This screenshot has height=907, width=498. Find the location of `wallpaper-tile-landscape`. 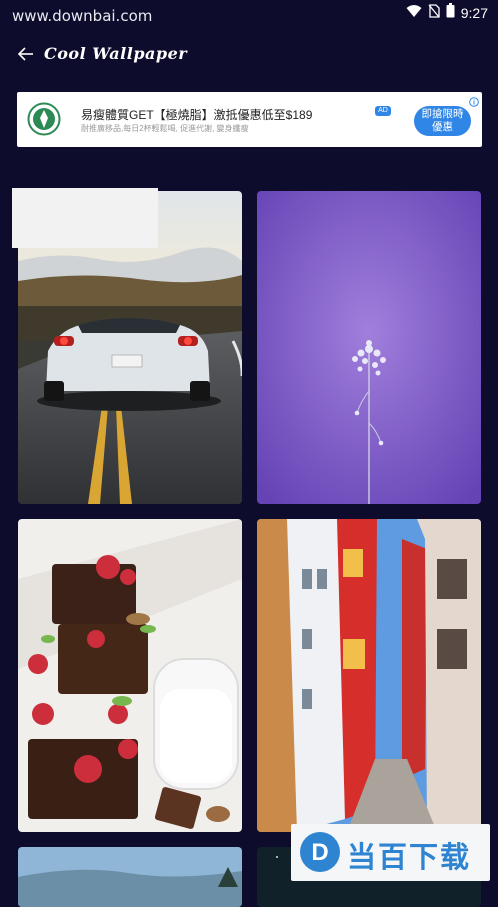

wallpaper-tile-landscape is located at coordinates (130, 877).